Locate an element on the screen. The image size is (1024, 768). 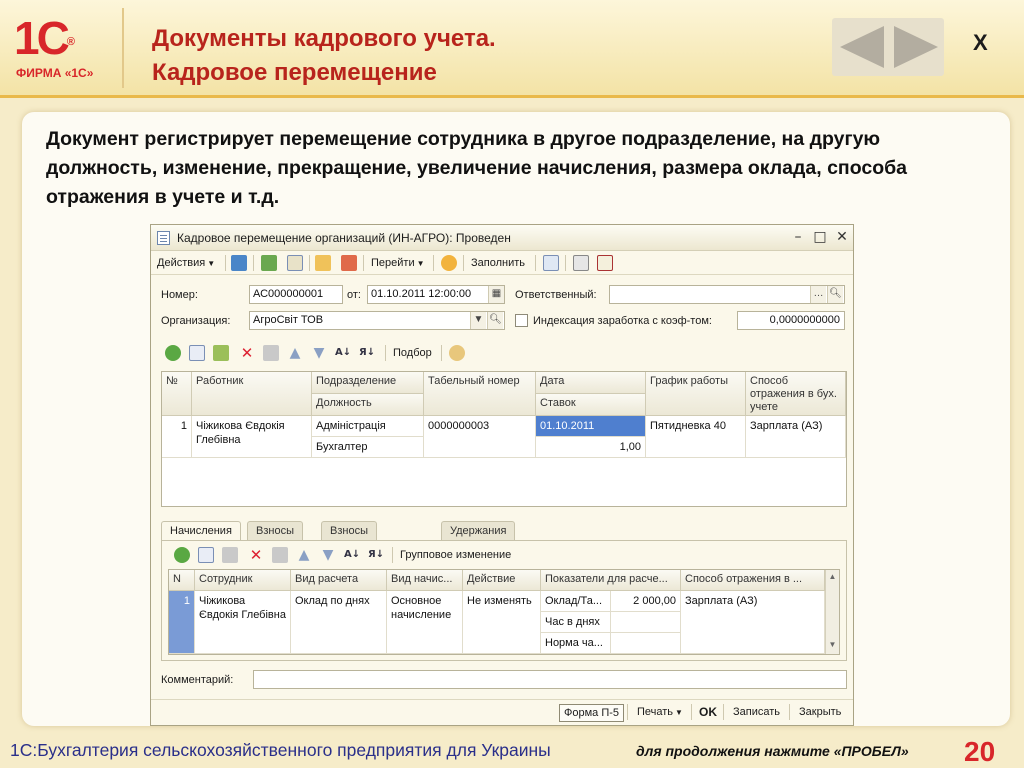
accrual-sort-desc-icon: Я↓ is located at coordinates (376, 555).